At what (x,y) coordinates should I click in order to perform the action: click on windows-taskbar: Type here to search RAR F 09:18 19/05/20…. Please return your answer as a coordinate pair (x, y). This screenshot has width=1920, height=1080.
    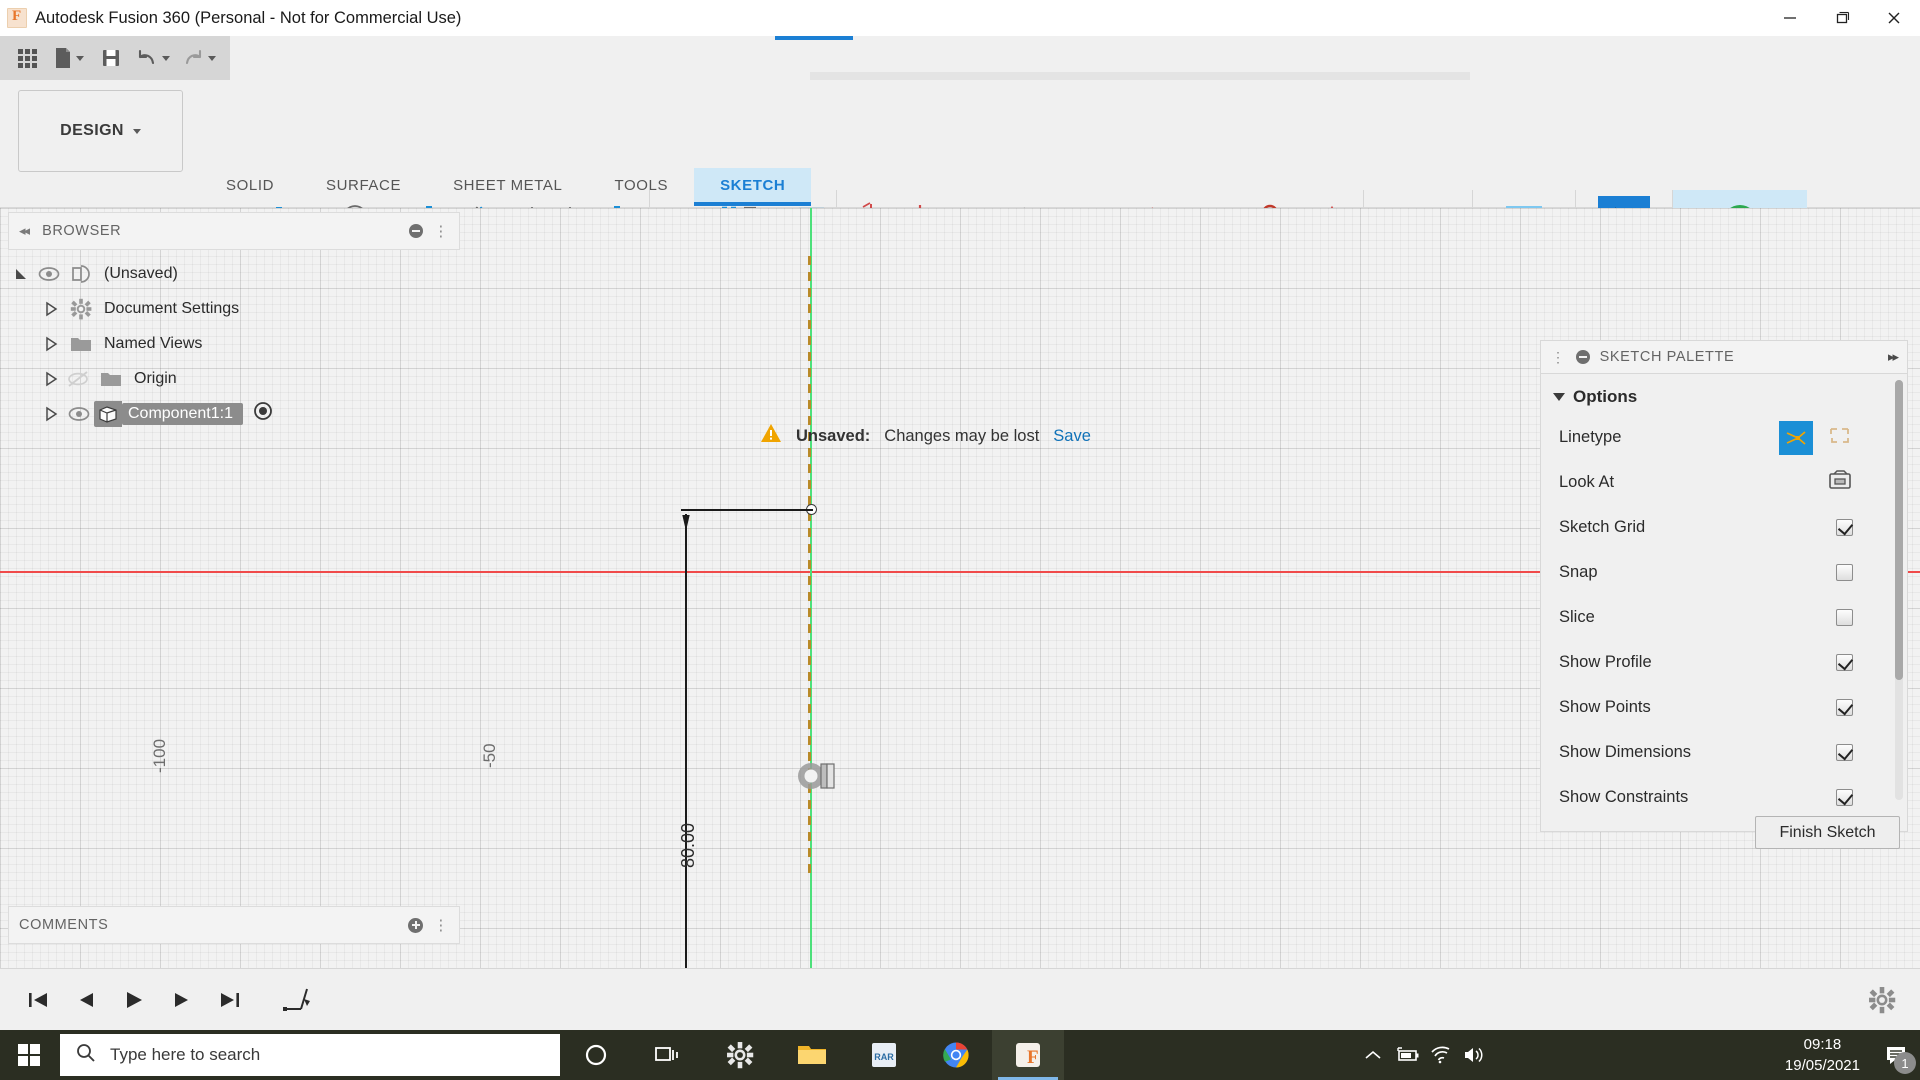
    Looking at the image, I should click on (960, 1055).